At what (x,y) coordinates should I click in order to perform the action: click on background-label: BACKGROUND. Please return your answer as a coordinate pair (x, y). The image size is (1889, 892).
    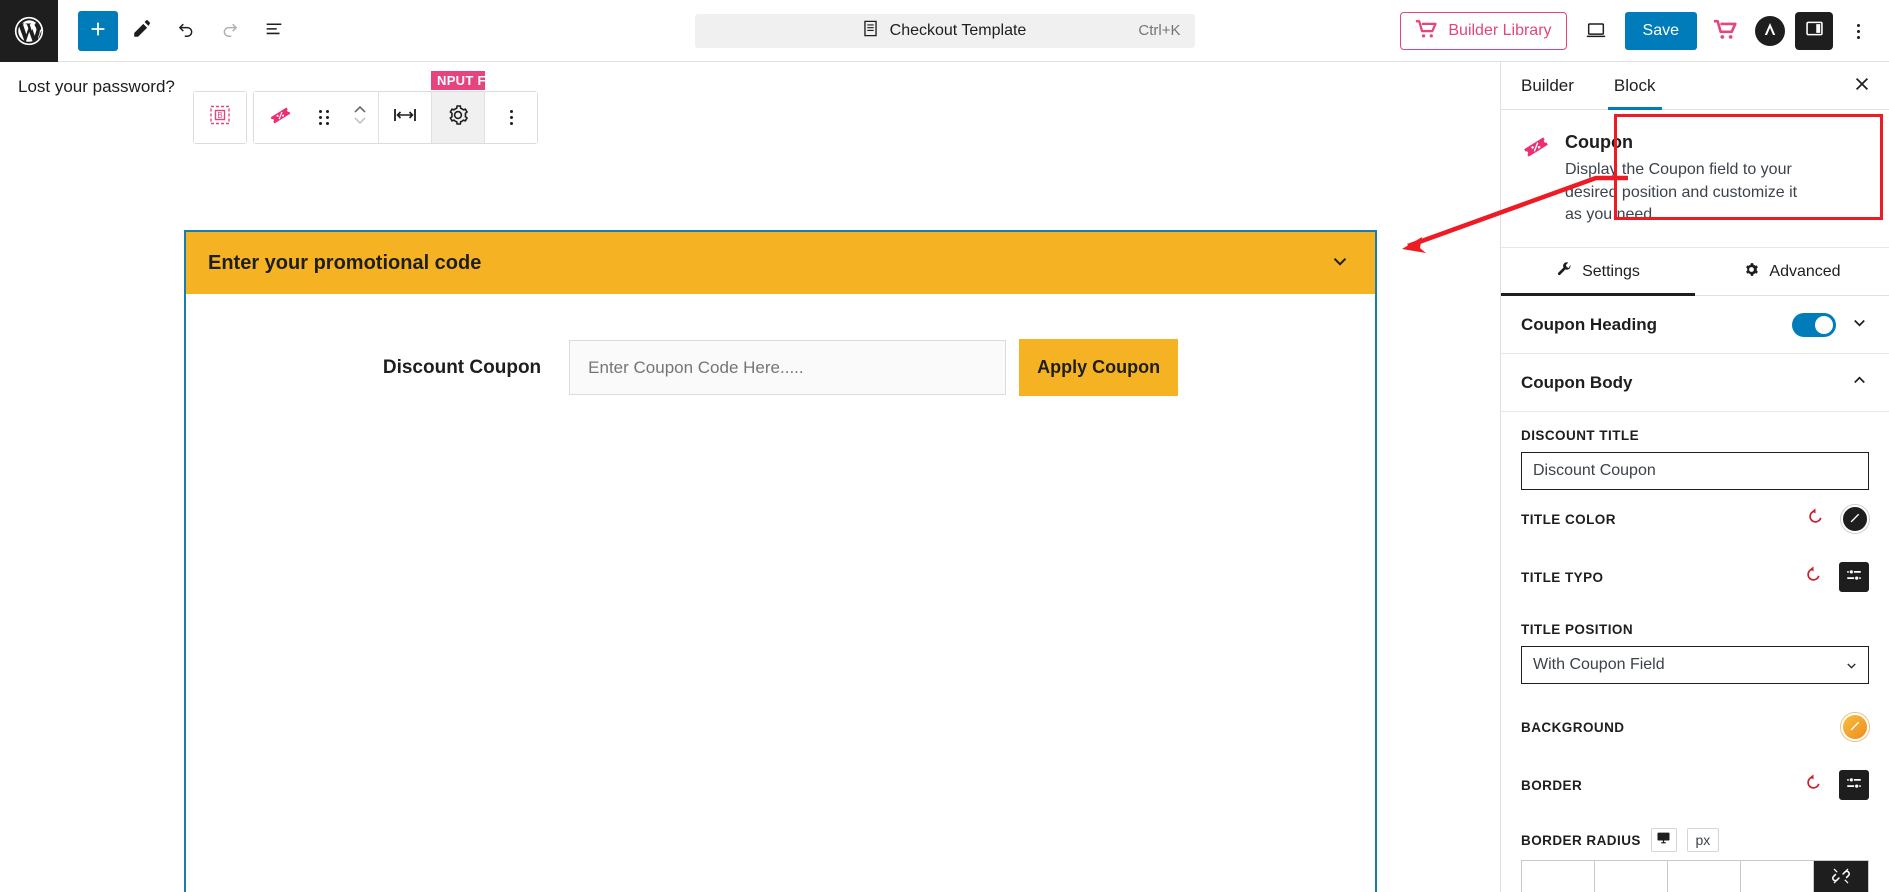
    Looking at the image, I should click on (1573, 727).